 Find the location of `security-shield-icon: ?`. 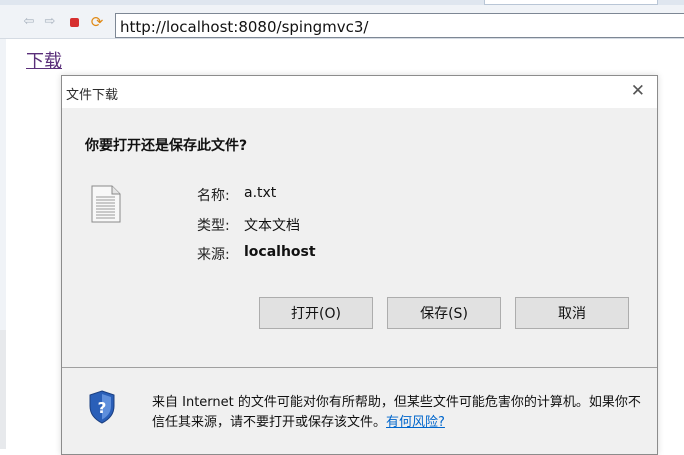

security-shield-icon: ? is located at coordinates (102, 407).